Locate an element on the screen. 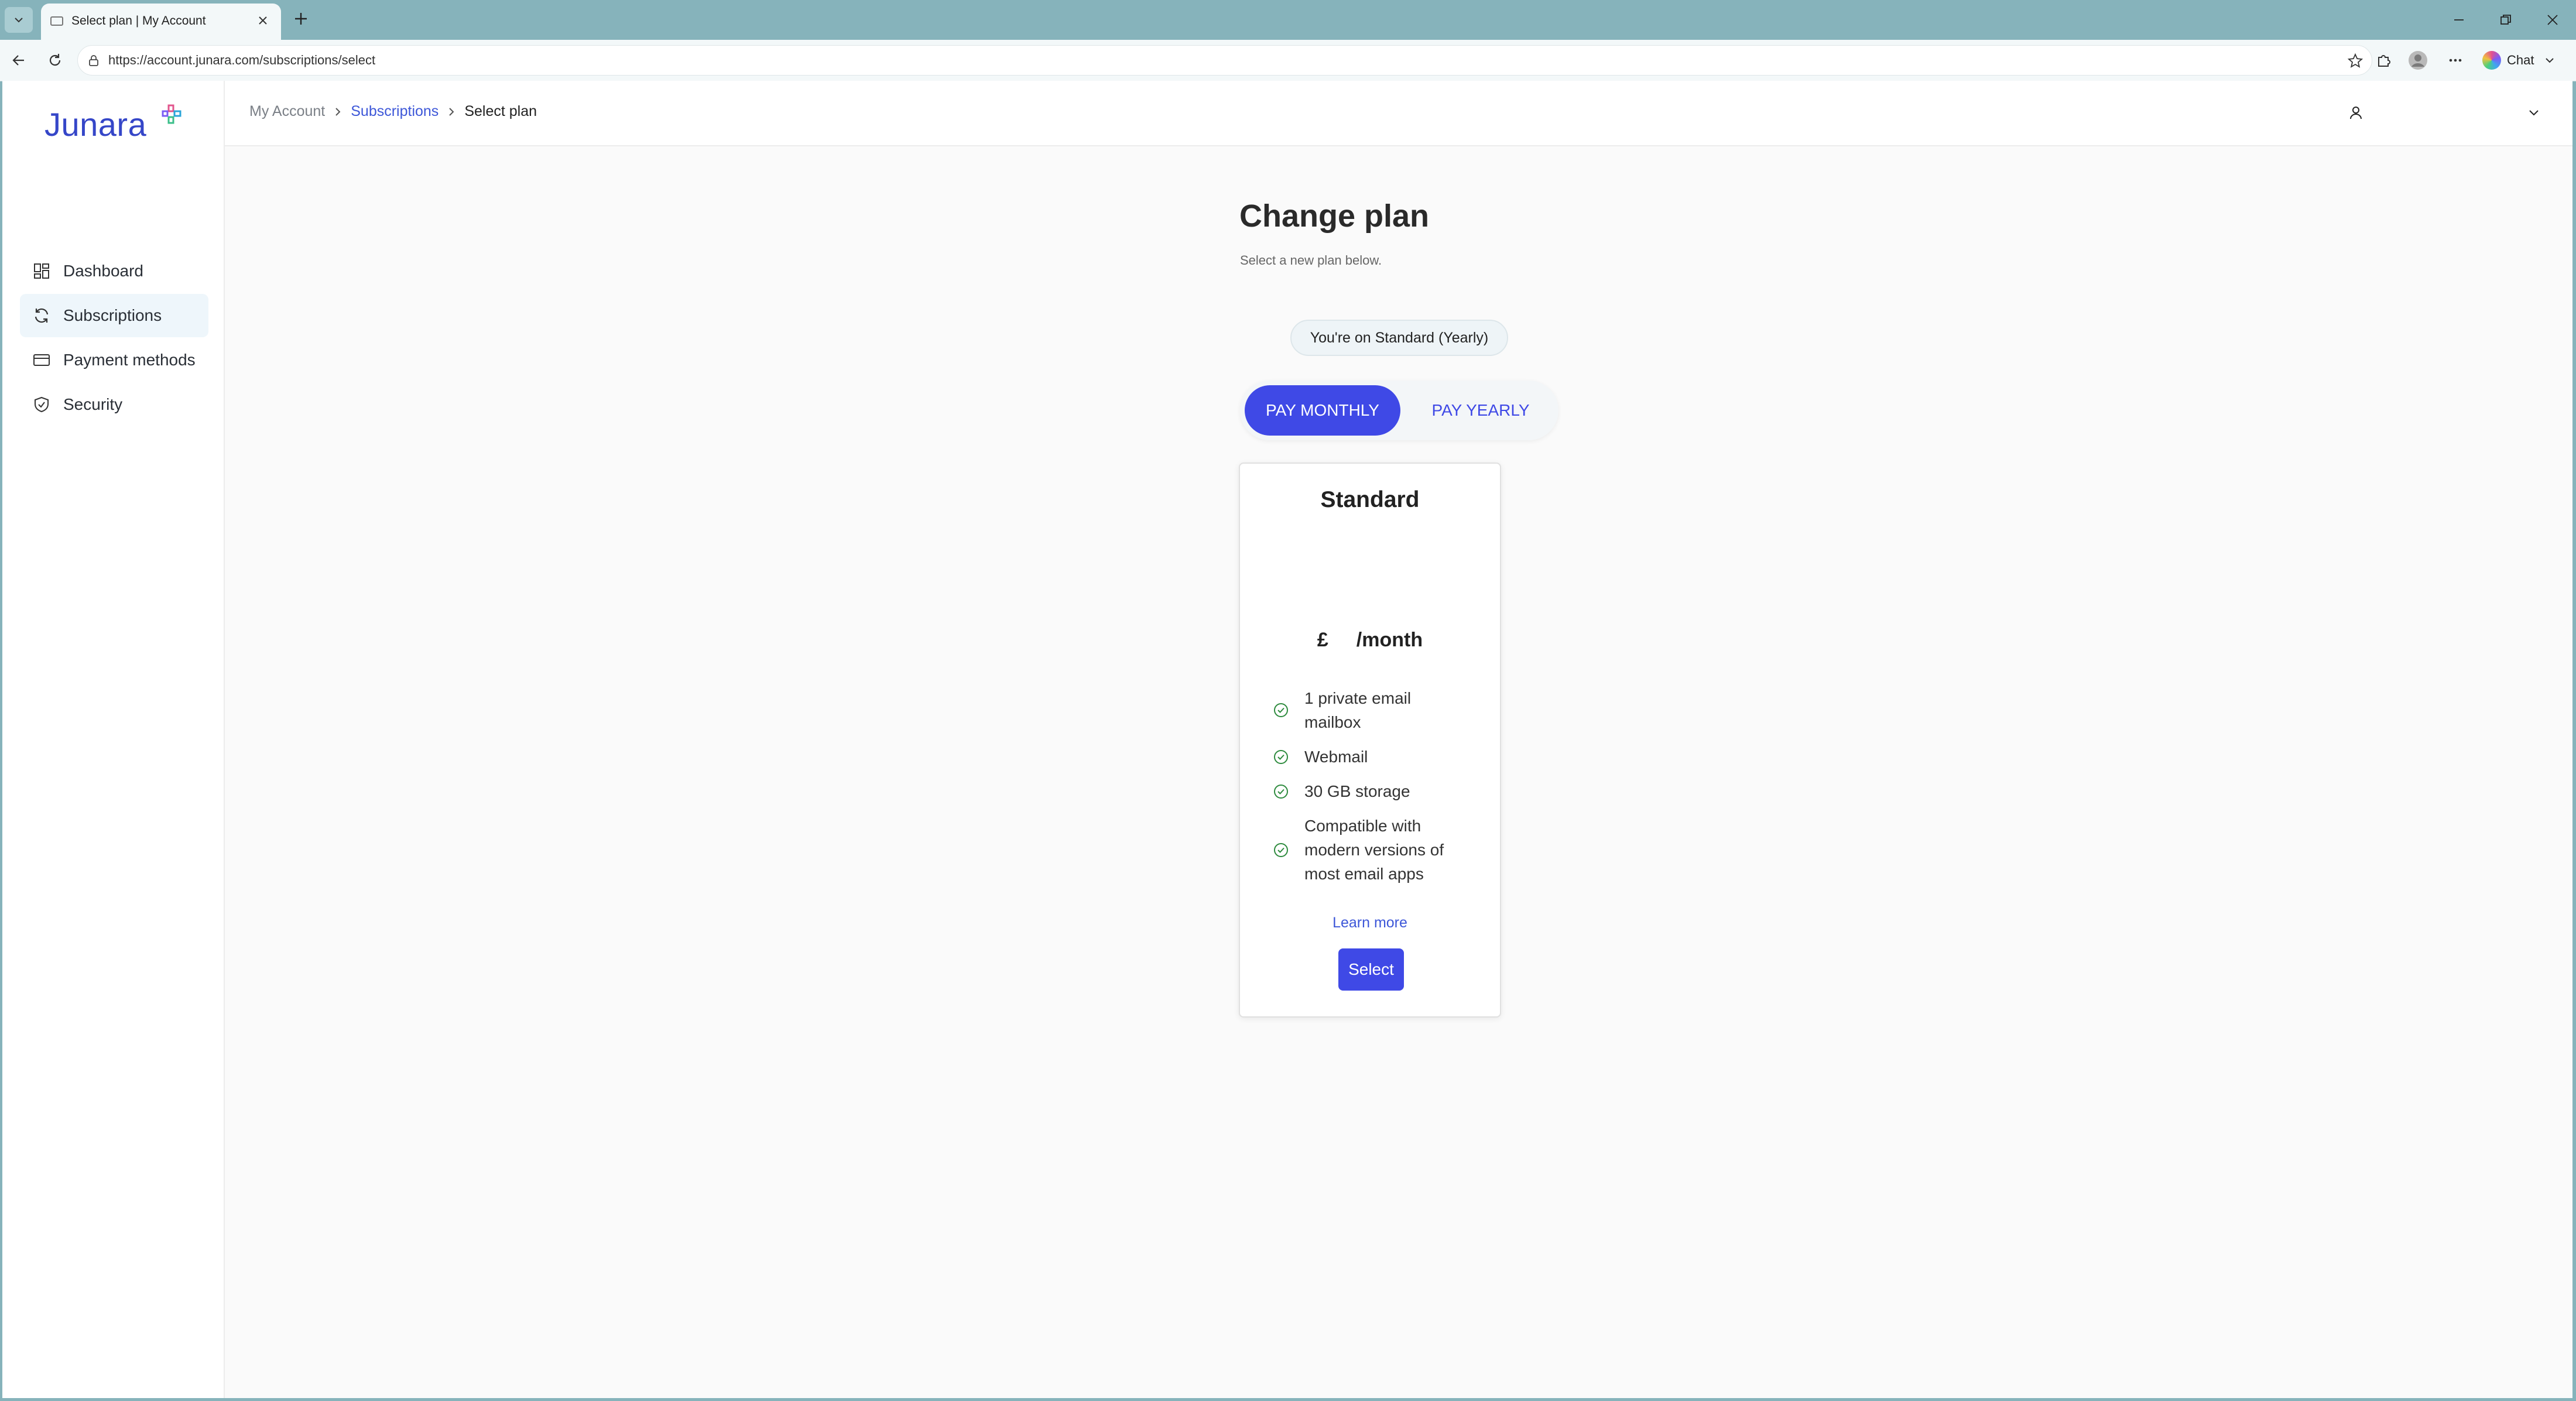  sidebar-item-payment-methods: Payment methods is located at coordinates (114, 360).